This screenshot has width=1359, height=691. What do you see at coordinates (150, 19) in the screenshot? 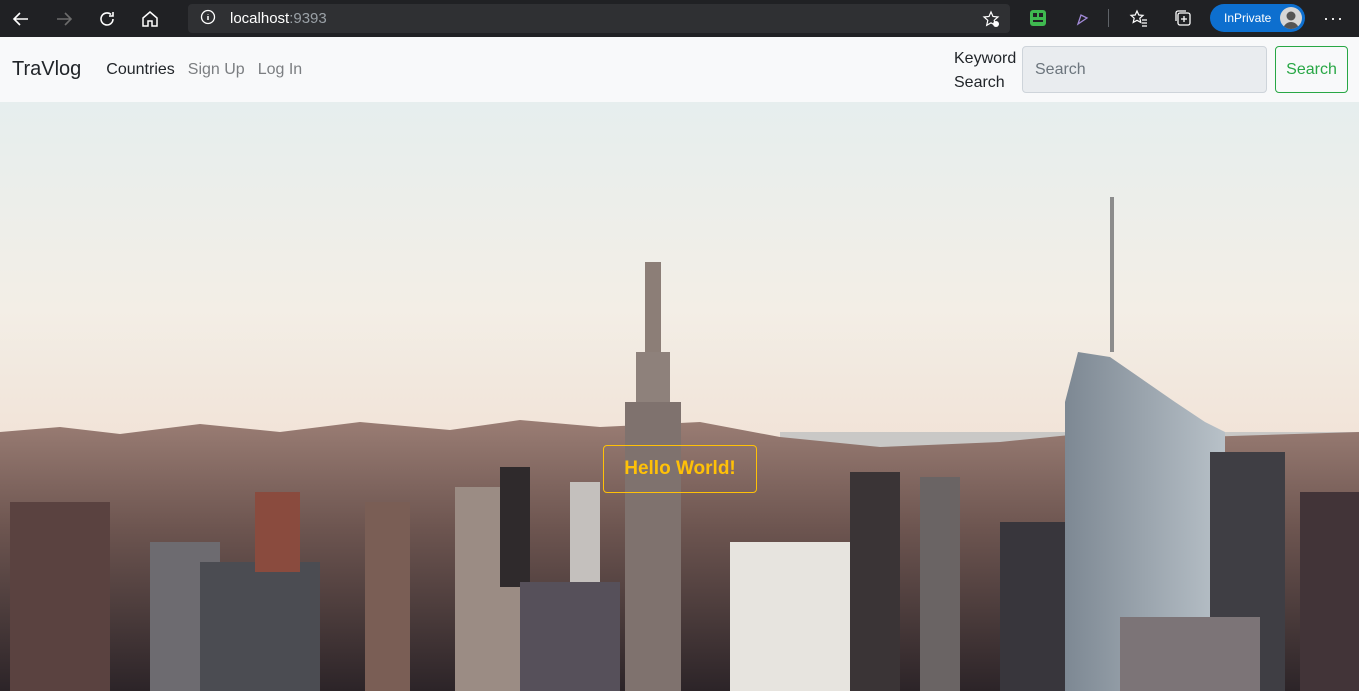
I see `home-icon` at bounding box center [150, 19].